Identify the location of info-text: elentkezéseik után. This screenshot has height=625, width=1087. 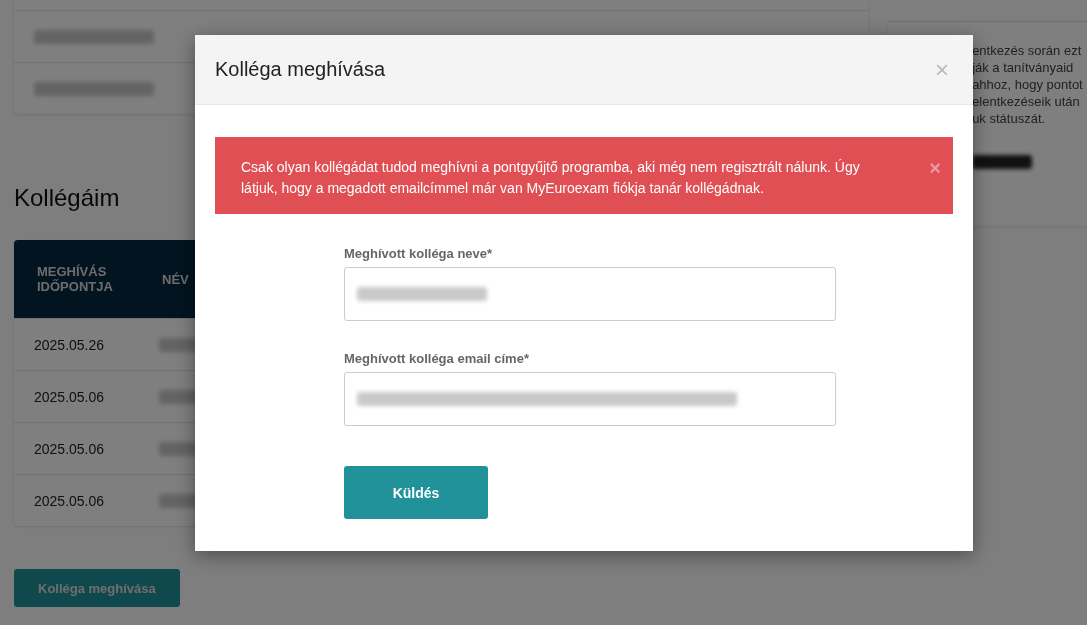
(1026, 101).